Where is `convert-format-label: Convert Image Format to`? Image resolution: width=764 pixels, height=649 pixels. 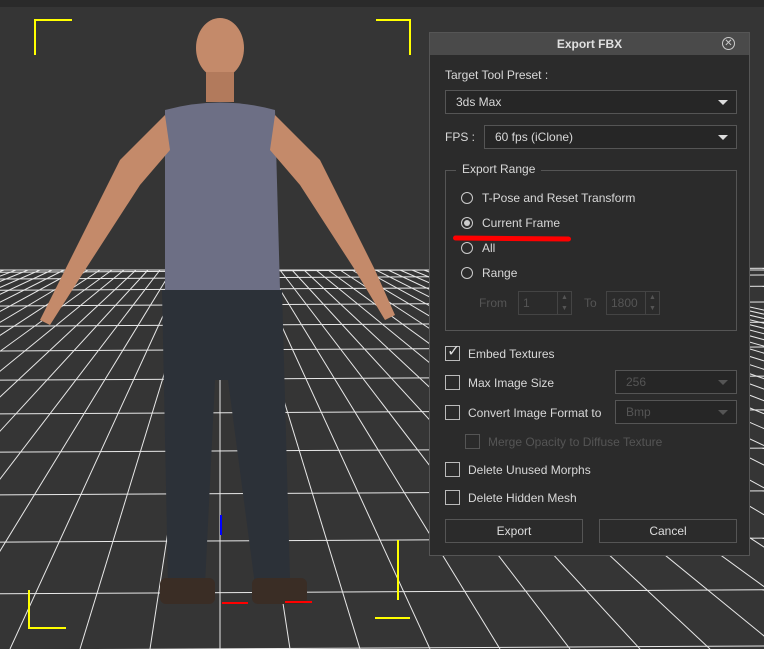
convert-format-label: Convert Image Format to is located at coordinates (534, 413).